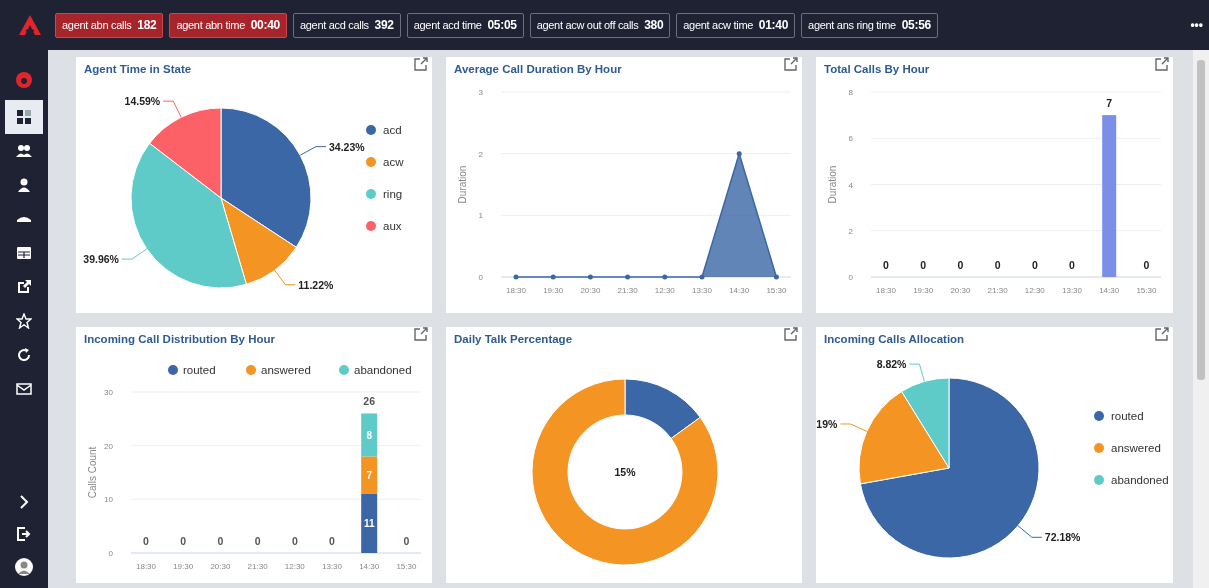  What do you see at coordinates (832, 184) in the screenshot?
I see `axis-title: Duration` at bounding box center [832, 184].